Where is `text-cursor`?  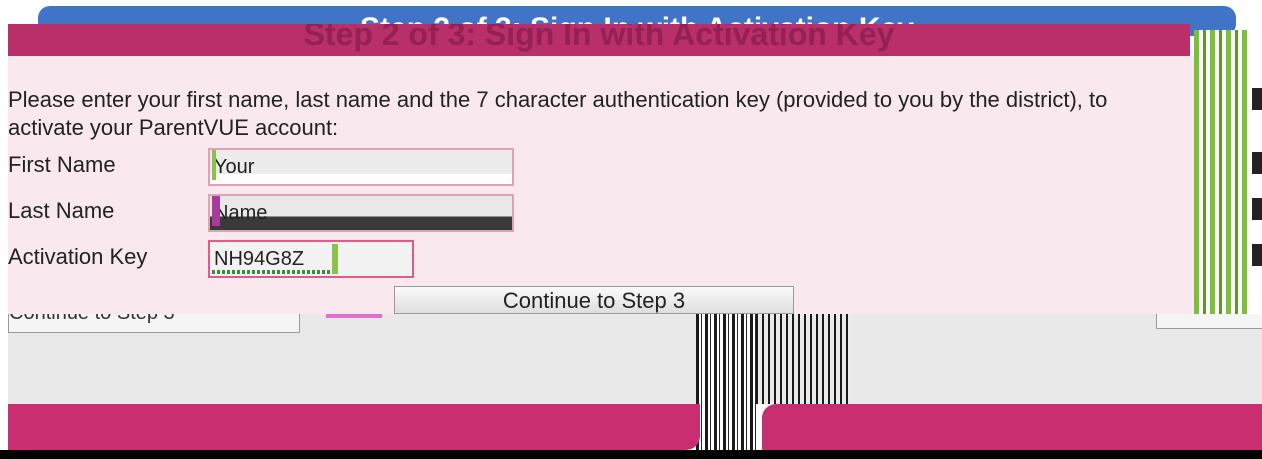 text-cursor is located at coordinates (335, 259).